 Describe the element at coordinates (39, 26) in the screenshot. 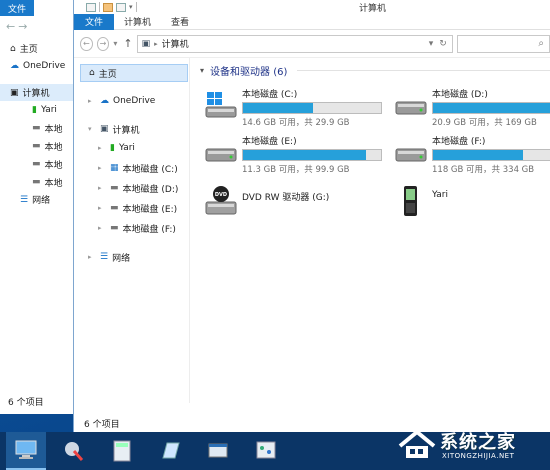

I see `back-nav-buttons: ← →` at that location.